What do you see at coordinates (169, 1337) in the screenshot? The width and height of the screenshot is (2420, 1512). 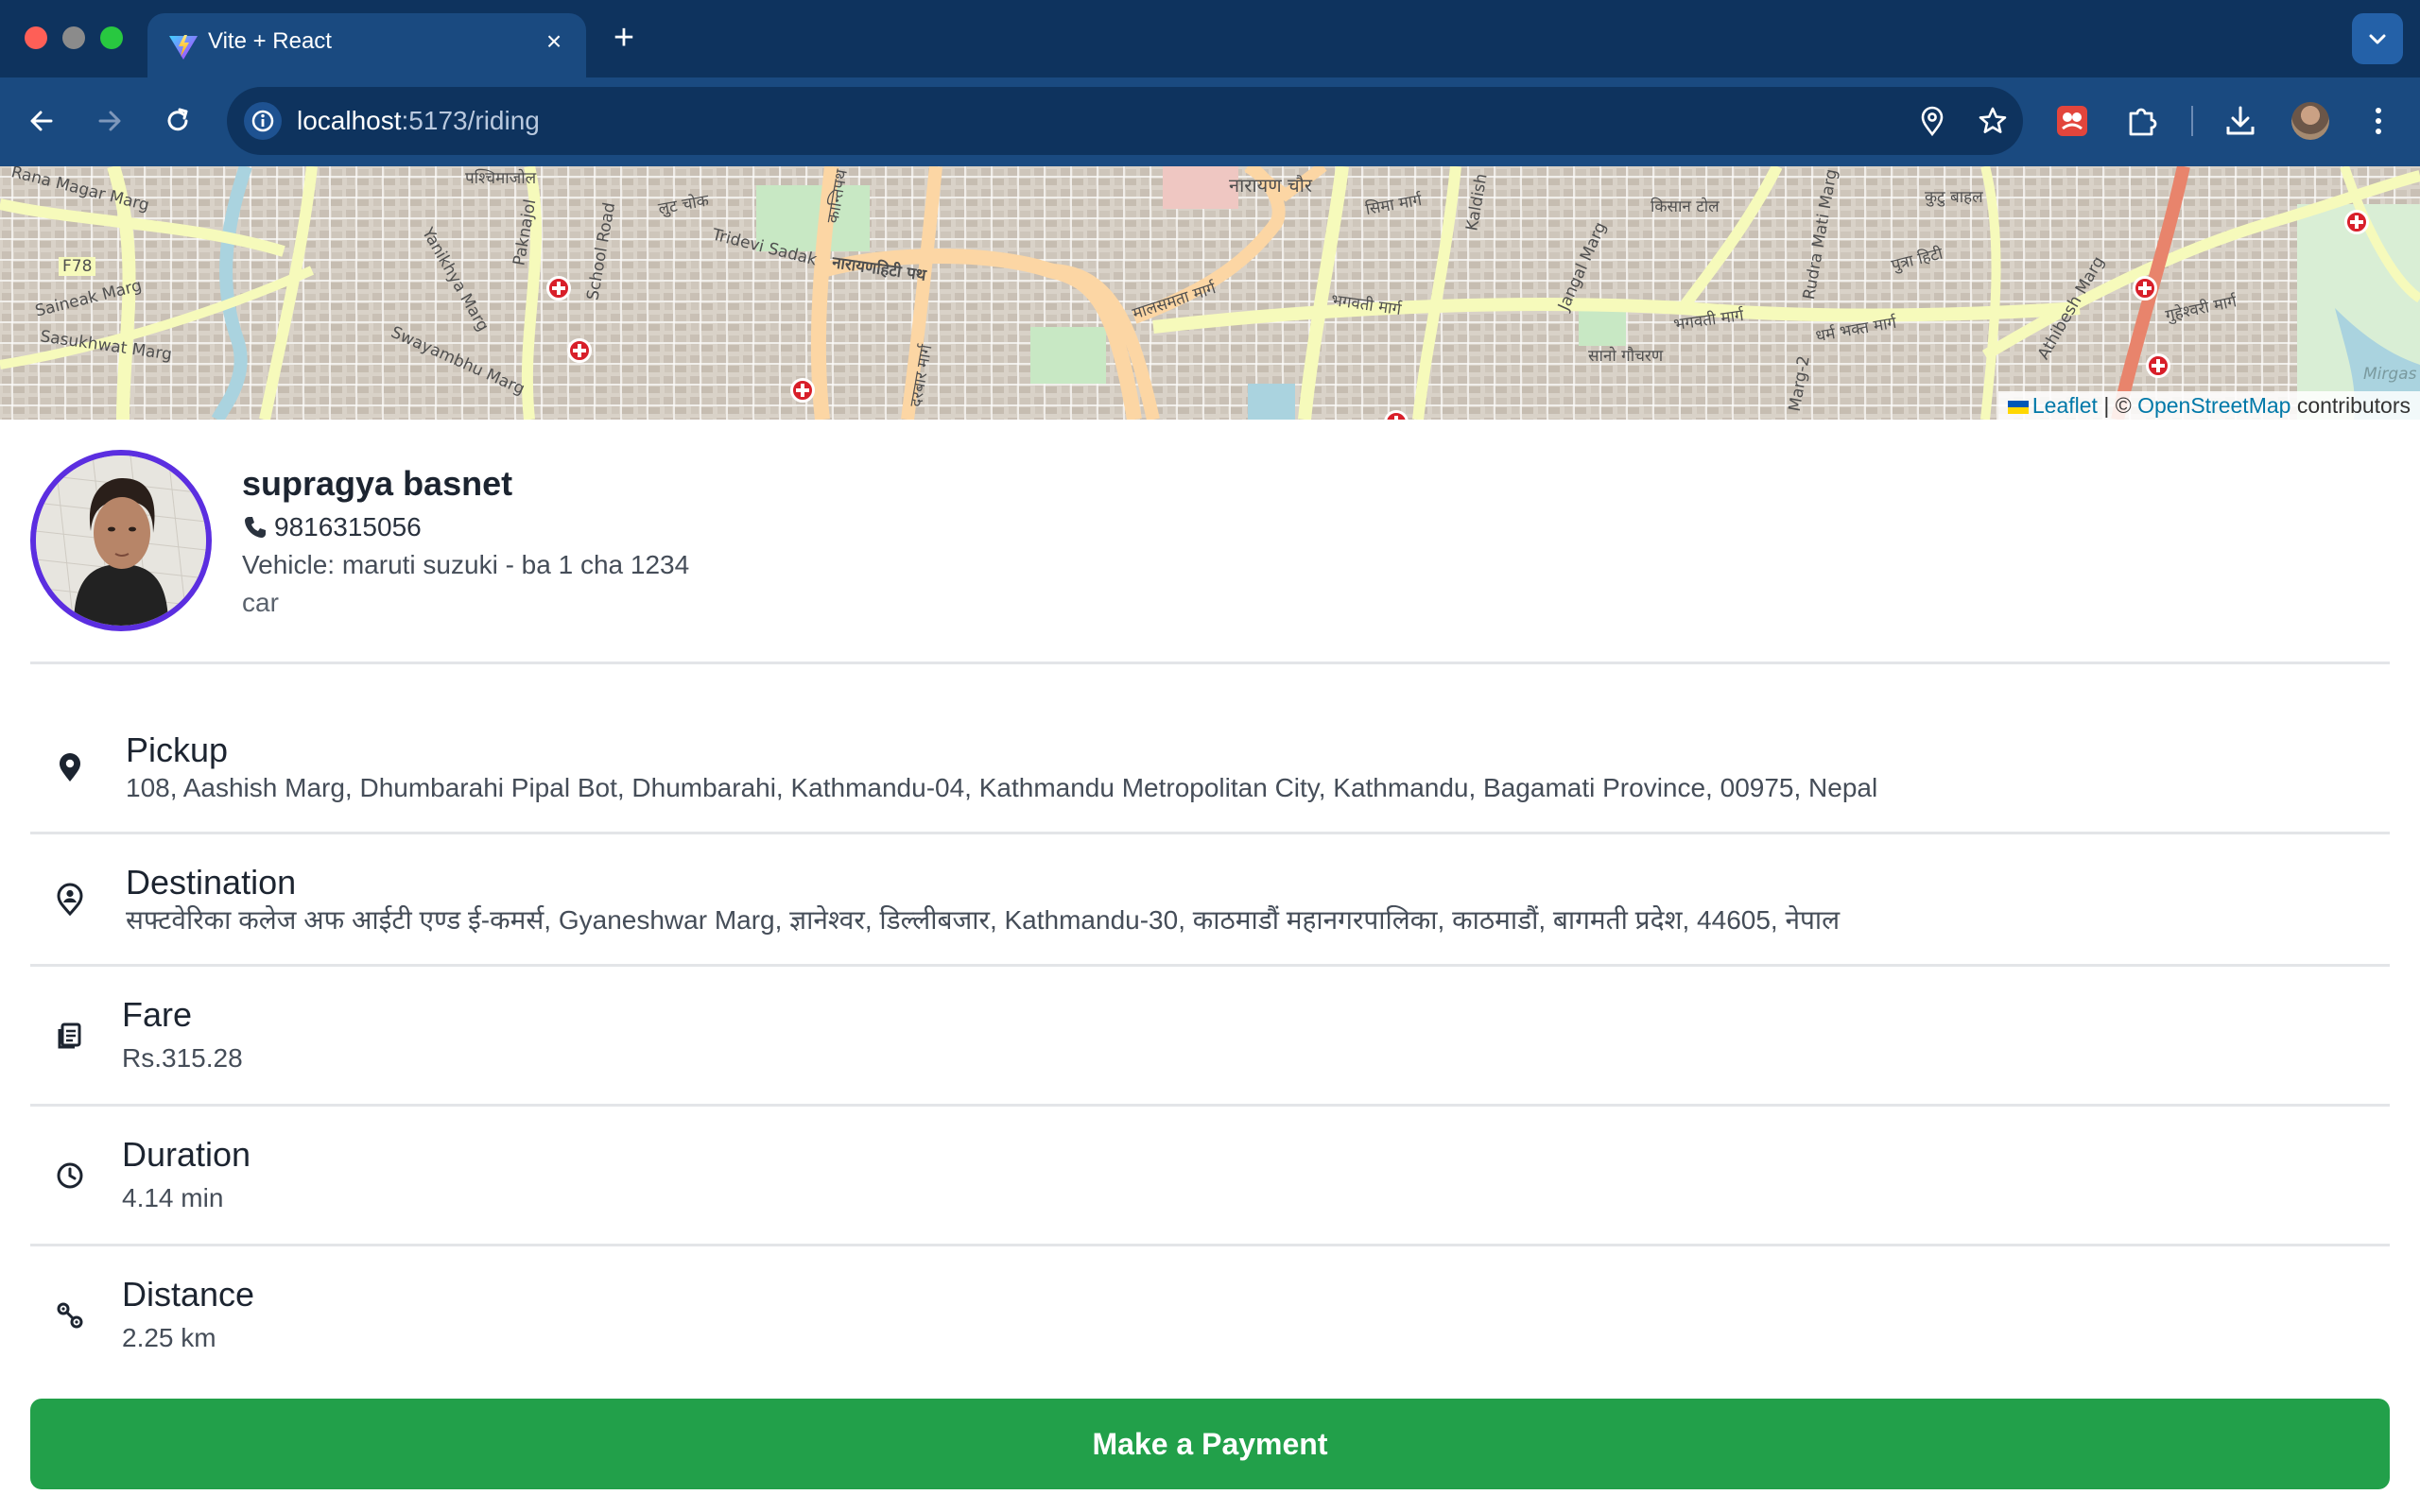 I see `distance-value: 2.25 km` at bounding box center [169, 1337].